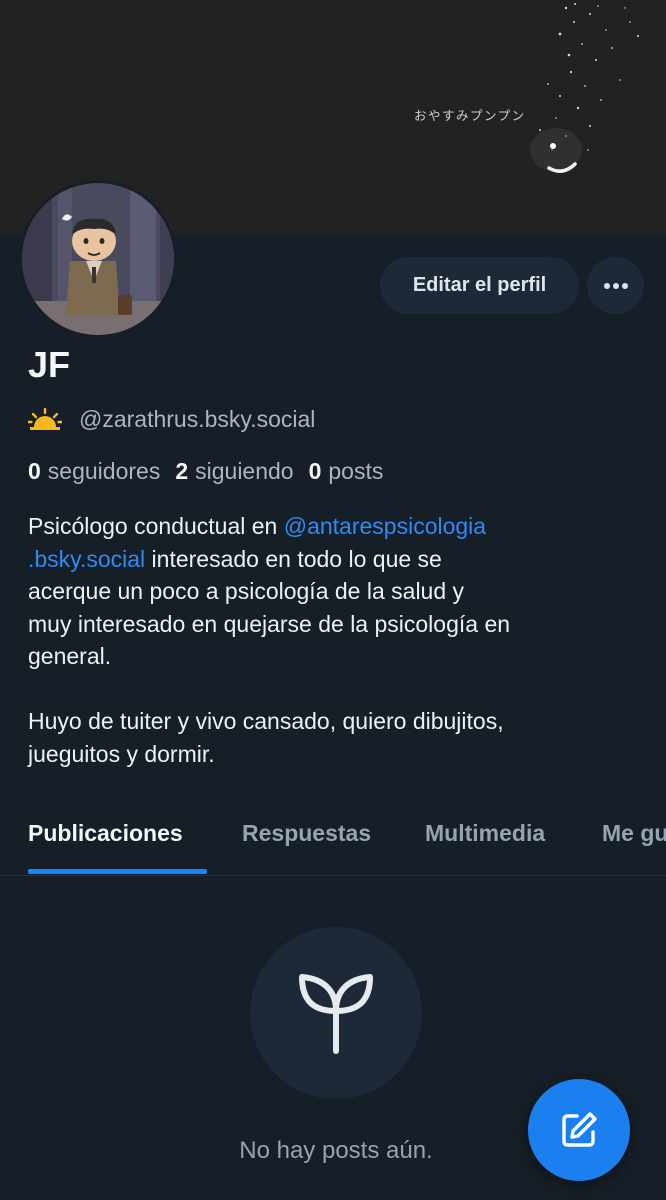 Image resolution: width=666 pixels, height=1200 pixels. Describe the element at coordinates (70, 656) in the screenshot. I see `bio-text: general.` at that location.